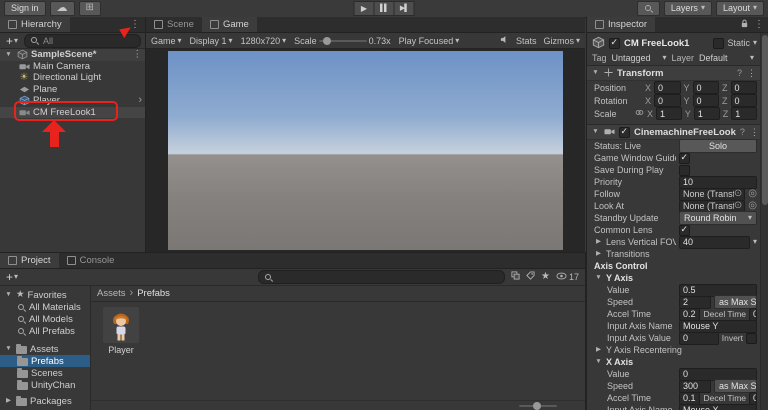 Image resolution: width=768 pixels, height=410 pixels. What do you see at coordinates (705, 100) in the screenshot?
I see `rotation-y-field: 0` at bounding box center [705, 100].